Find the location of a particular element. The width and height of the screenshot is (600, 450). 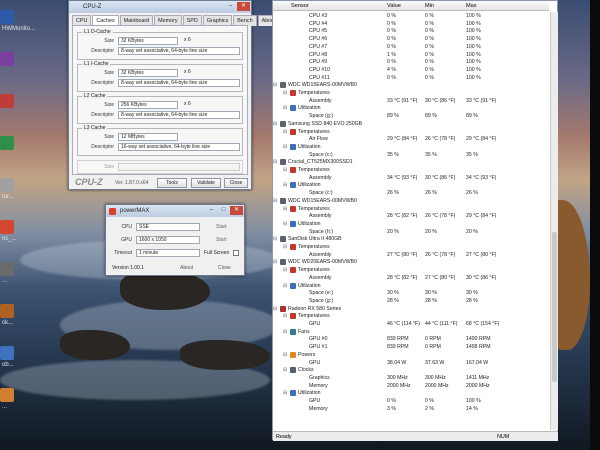

sensor-value: 26 % is located at coordinates (393, 193).